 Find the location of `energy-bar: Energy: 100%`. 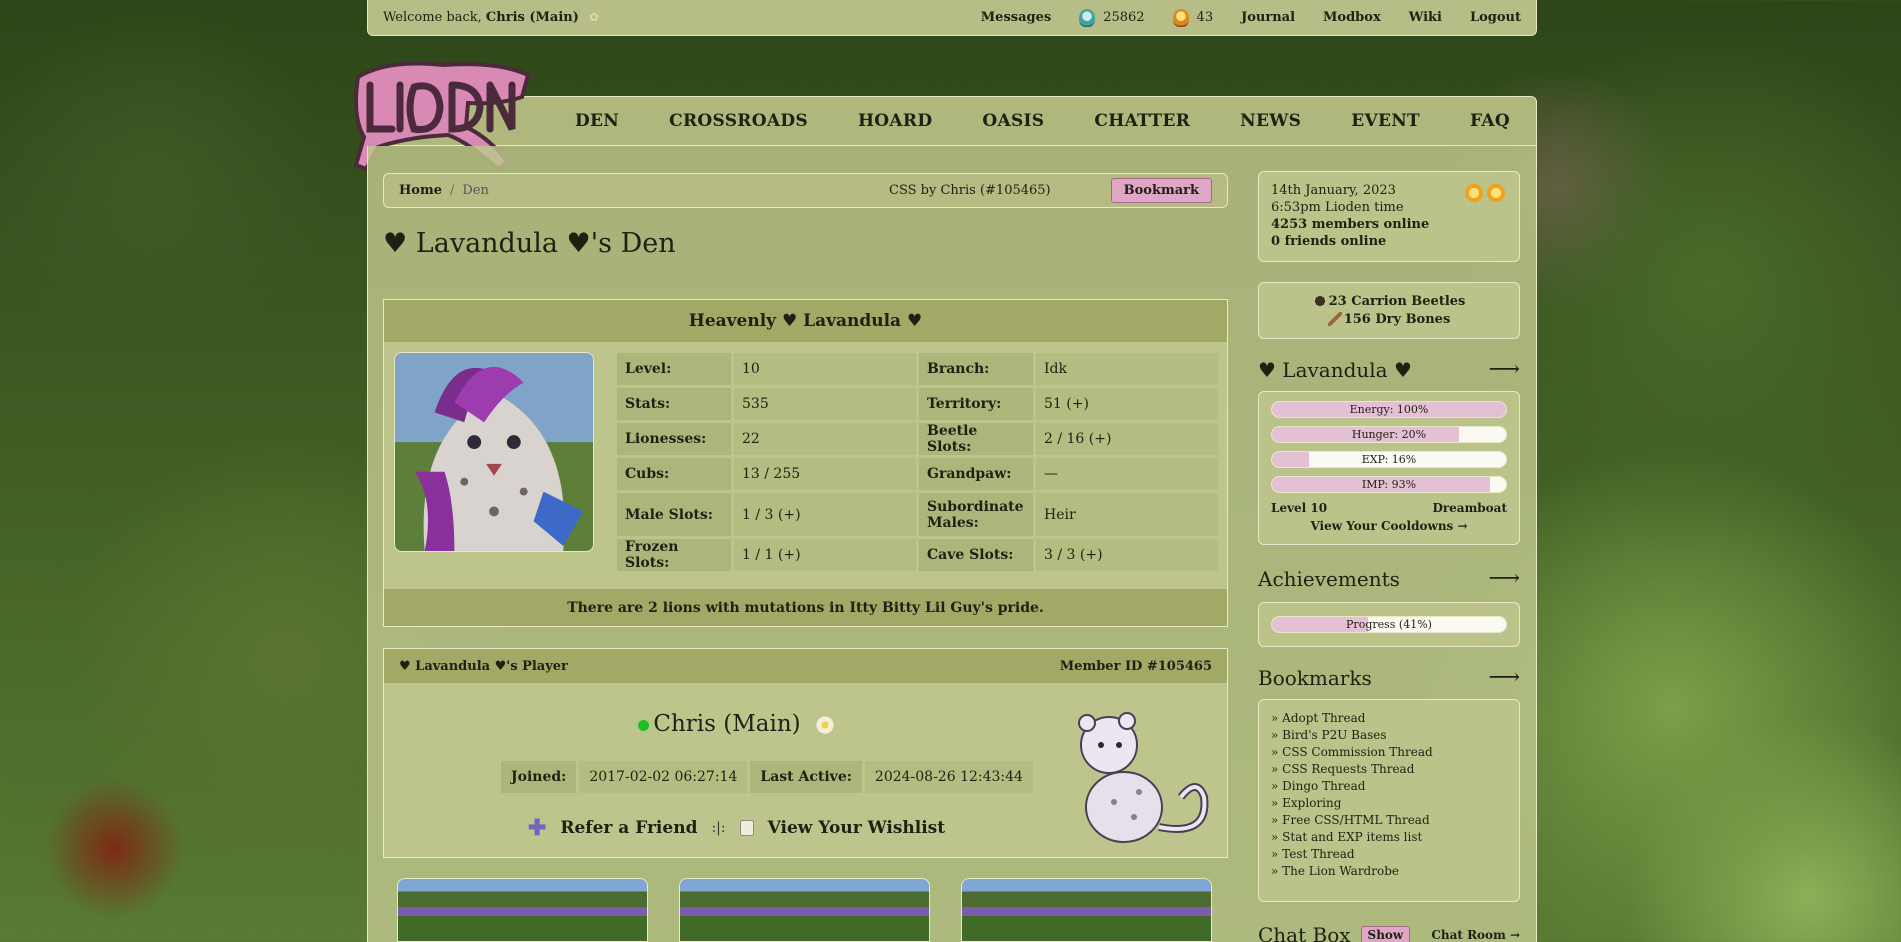

energy-bar: Energy: 100% is located at coordinates (1389, 409).